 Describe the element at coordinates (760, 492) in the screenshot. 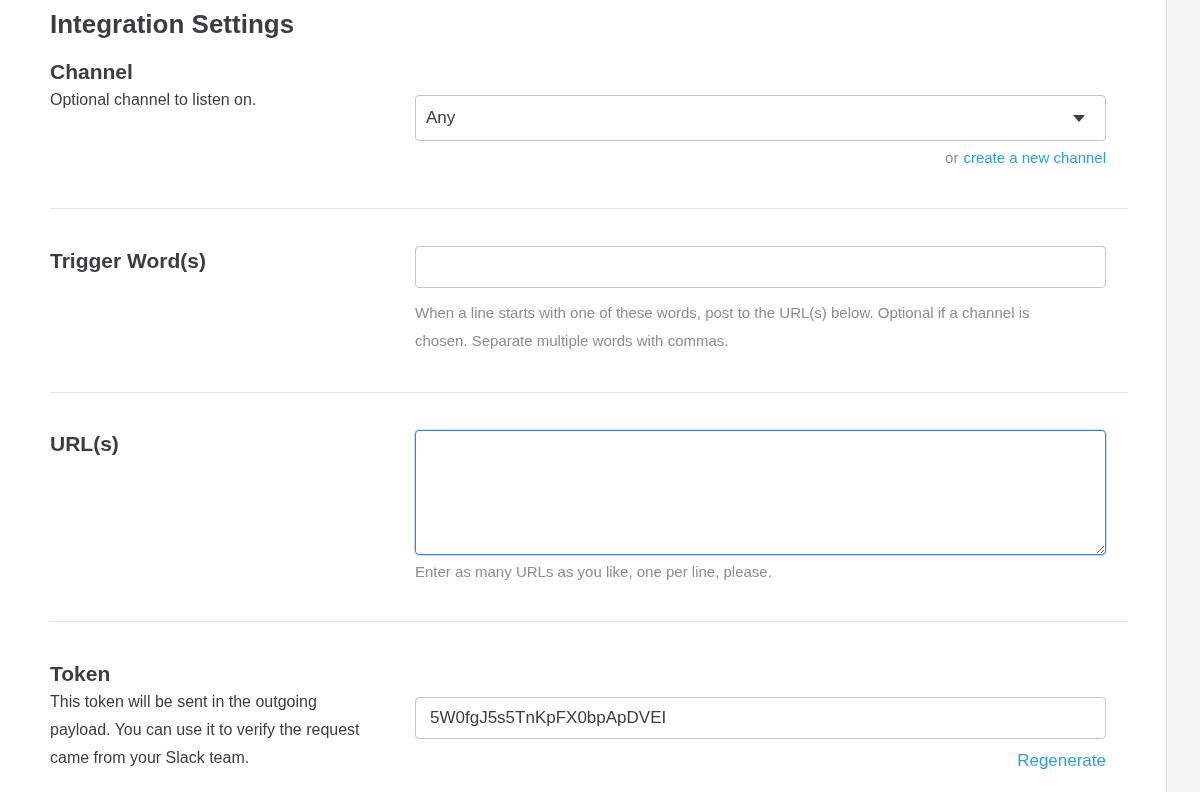

I see `urls-field` at that location.